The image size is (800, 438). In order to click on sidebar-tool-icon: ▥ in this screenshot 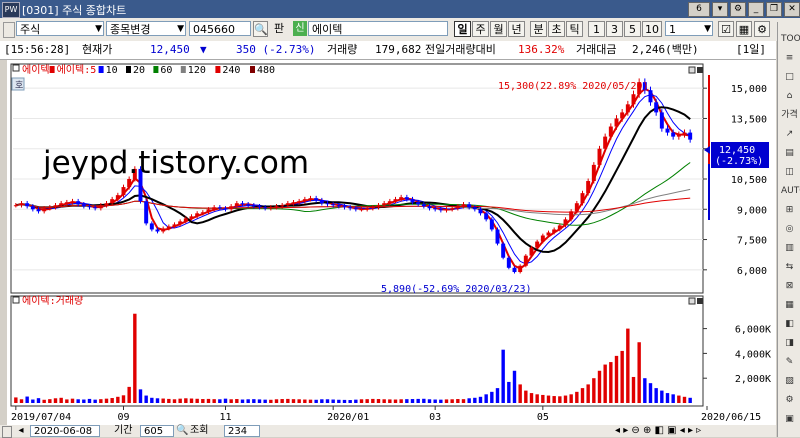, I will do `click(789, 248)`.